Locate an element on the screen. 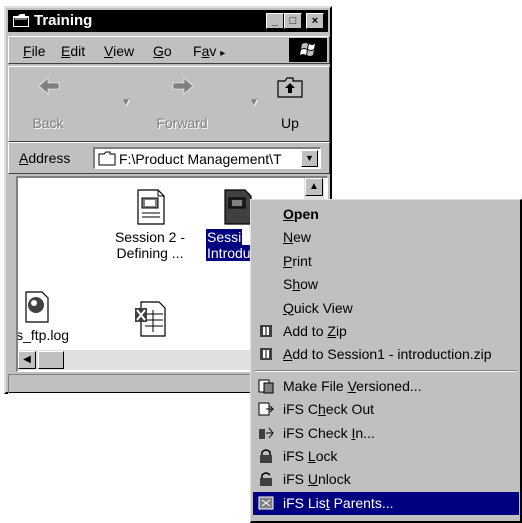 Image resolution: width=522 pixels, height=523 pixels. context-menu-item-quick-view: Quick View is located at coordinates (386, 308).